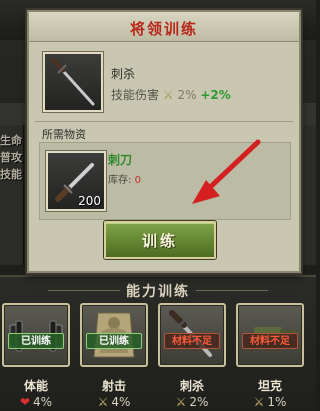 The image size is (320, 411). I want to click on heart-icon: ❤, so click(24, 402).